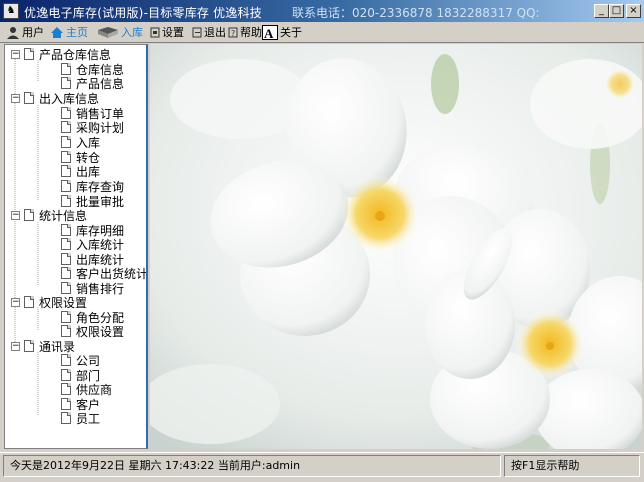  What do you see at coordinates (11, 11) in the screenshot?
I see `app-icon: ♞` at bounding box center [11, 11].